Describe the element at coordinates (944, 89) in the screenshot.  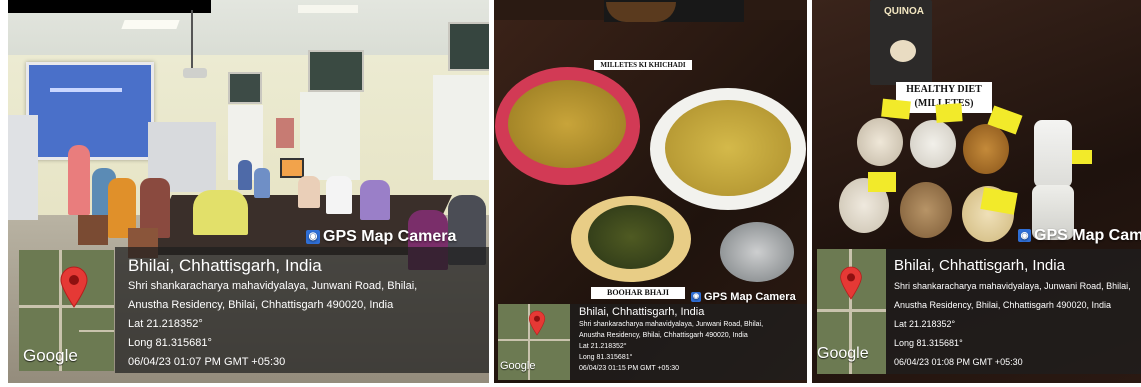
I see `sign-line-1: HEALTHY DIET` at that location.